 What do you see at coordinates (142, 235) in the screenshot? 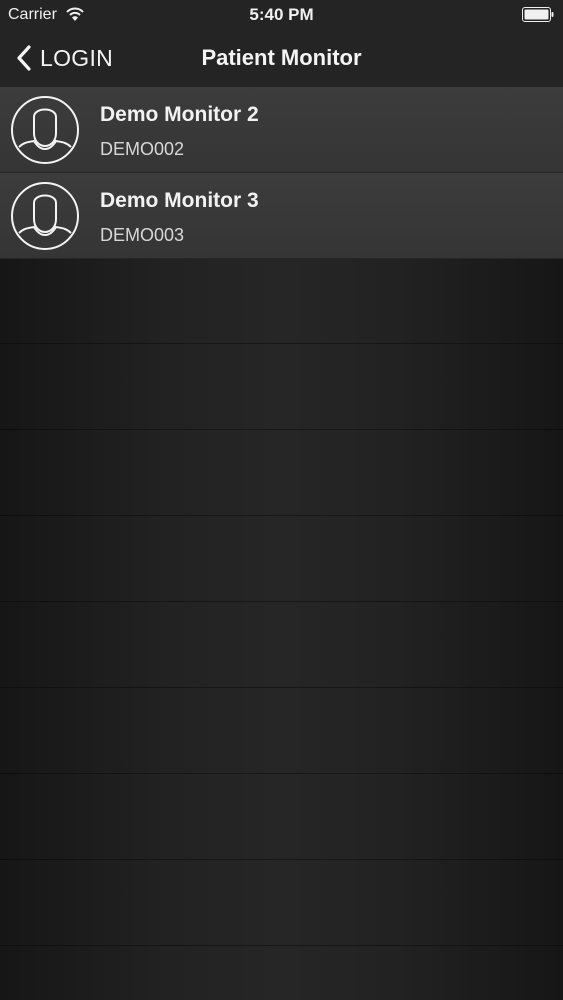
I see `monitor-id: DEMO003` at bounding box center [142, 235].